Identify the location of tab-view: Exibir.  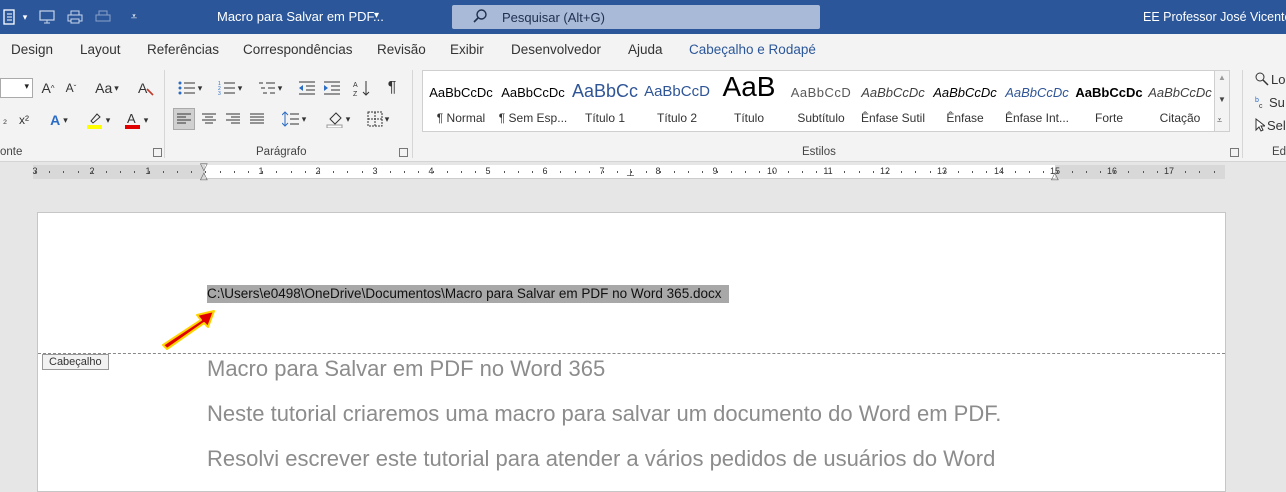
(467, 49).